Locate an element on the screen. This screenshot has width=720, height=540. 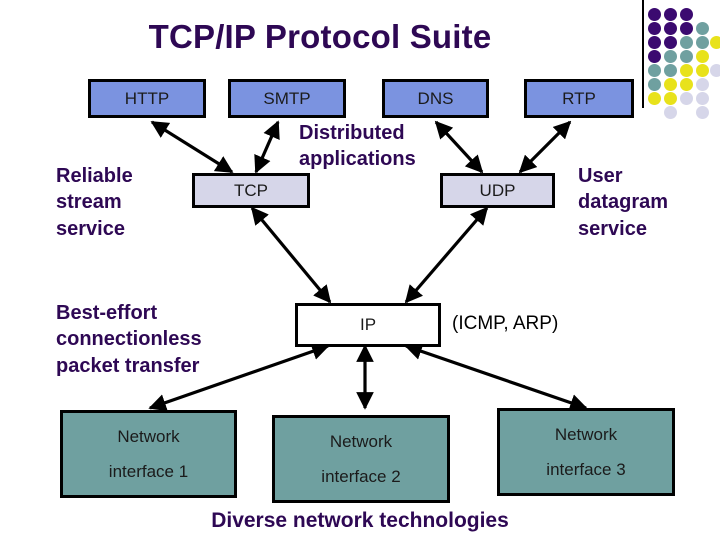
network-interface-box-1-line1: Network is located at coordinates (148, 436).